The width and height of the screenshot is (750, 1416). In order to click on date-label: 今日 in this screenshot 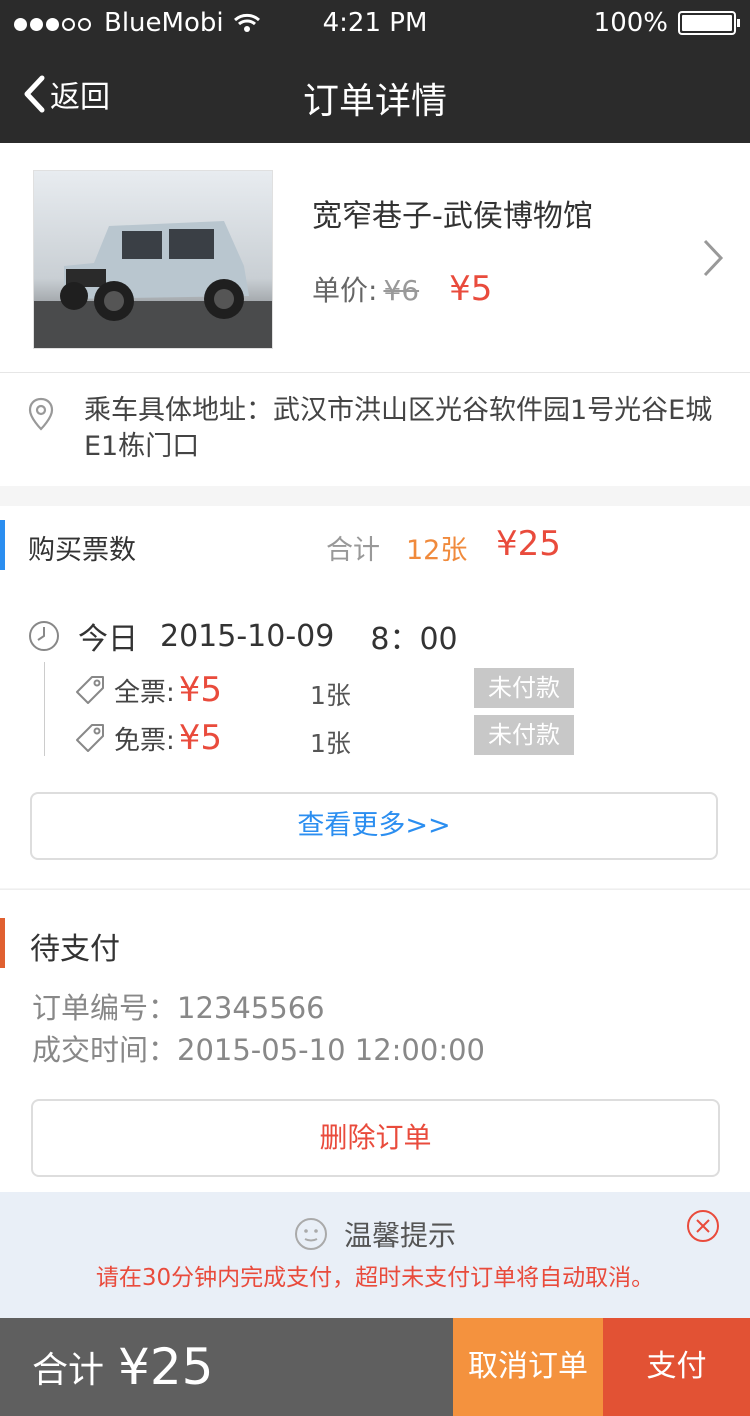, I will do `click(108, 639)`.